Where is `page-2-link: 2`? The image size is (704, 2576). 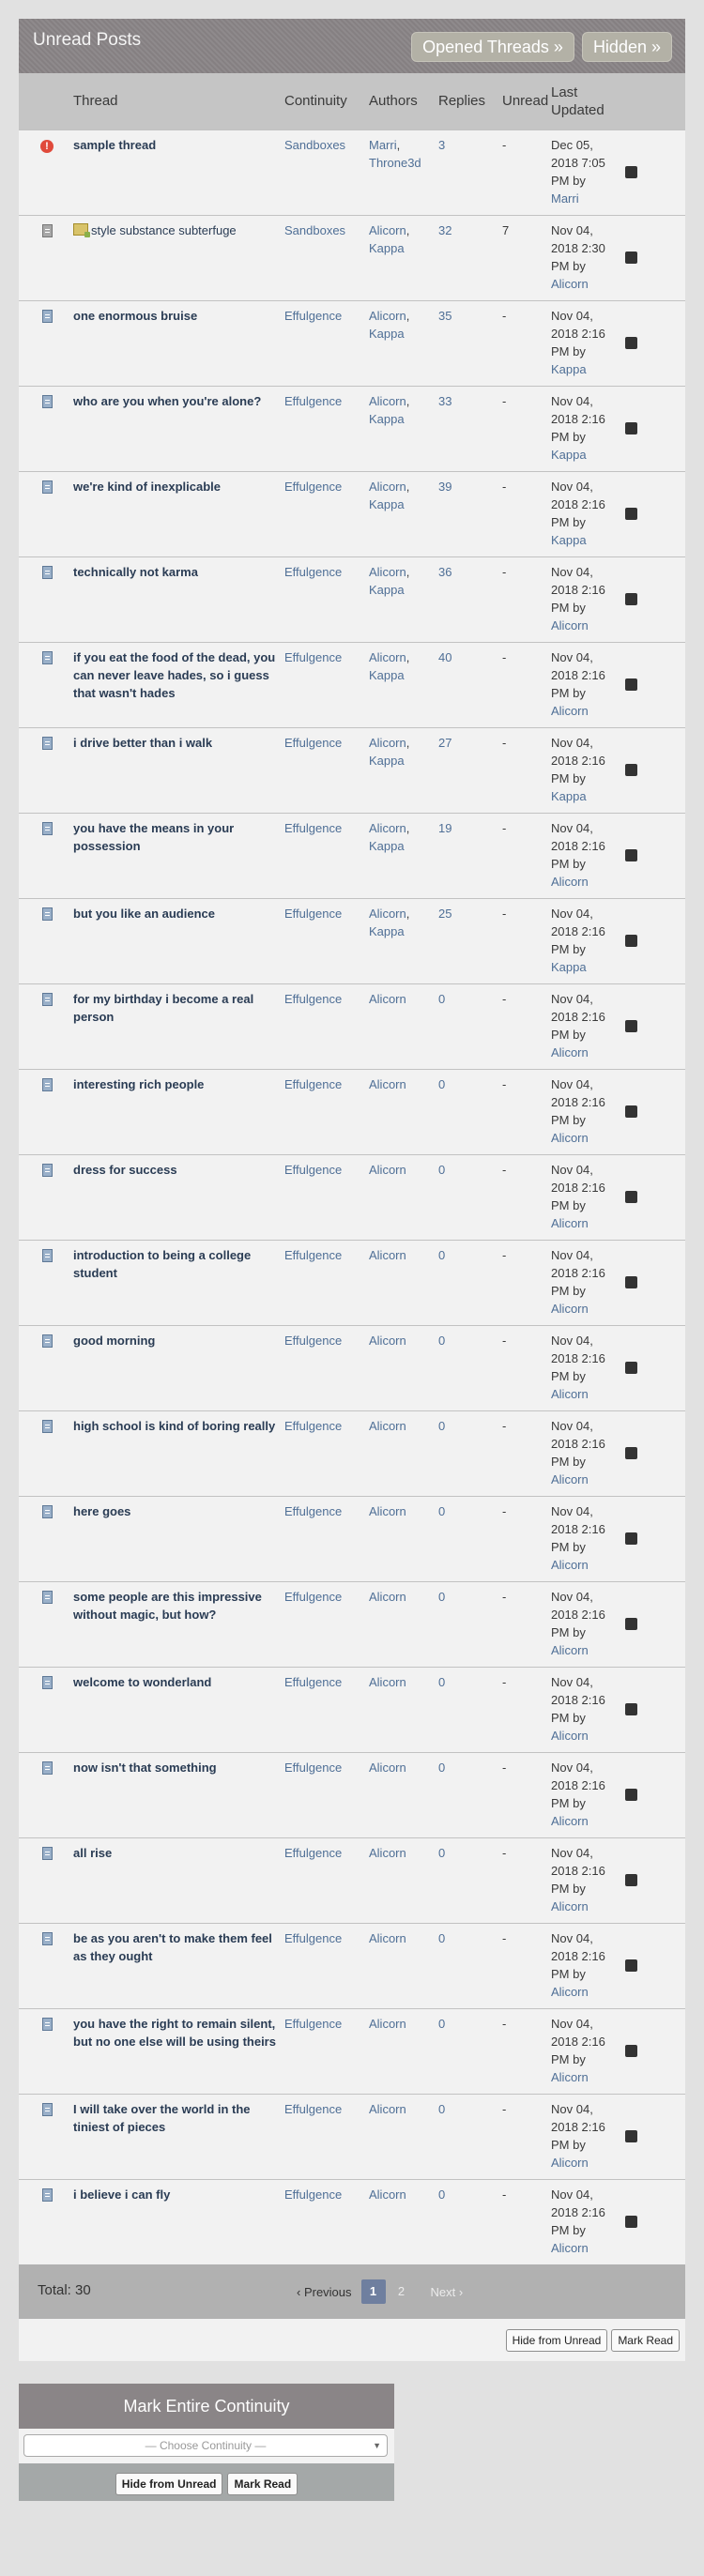
page-2-link: 2 is located at coordinates (402, 2291).